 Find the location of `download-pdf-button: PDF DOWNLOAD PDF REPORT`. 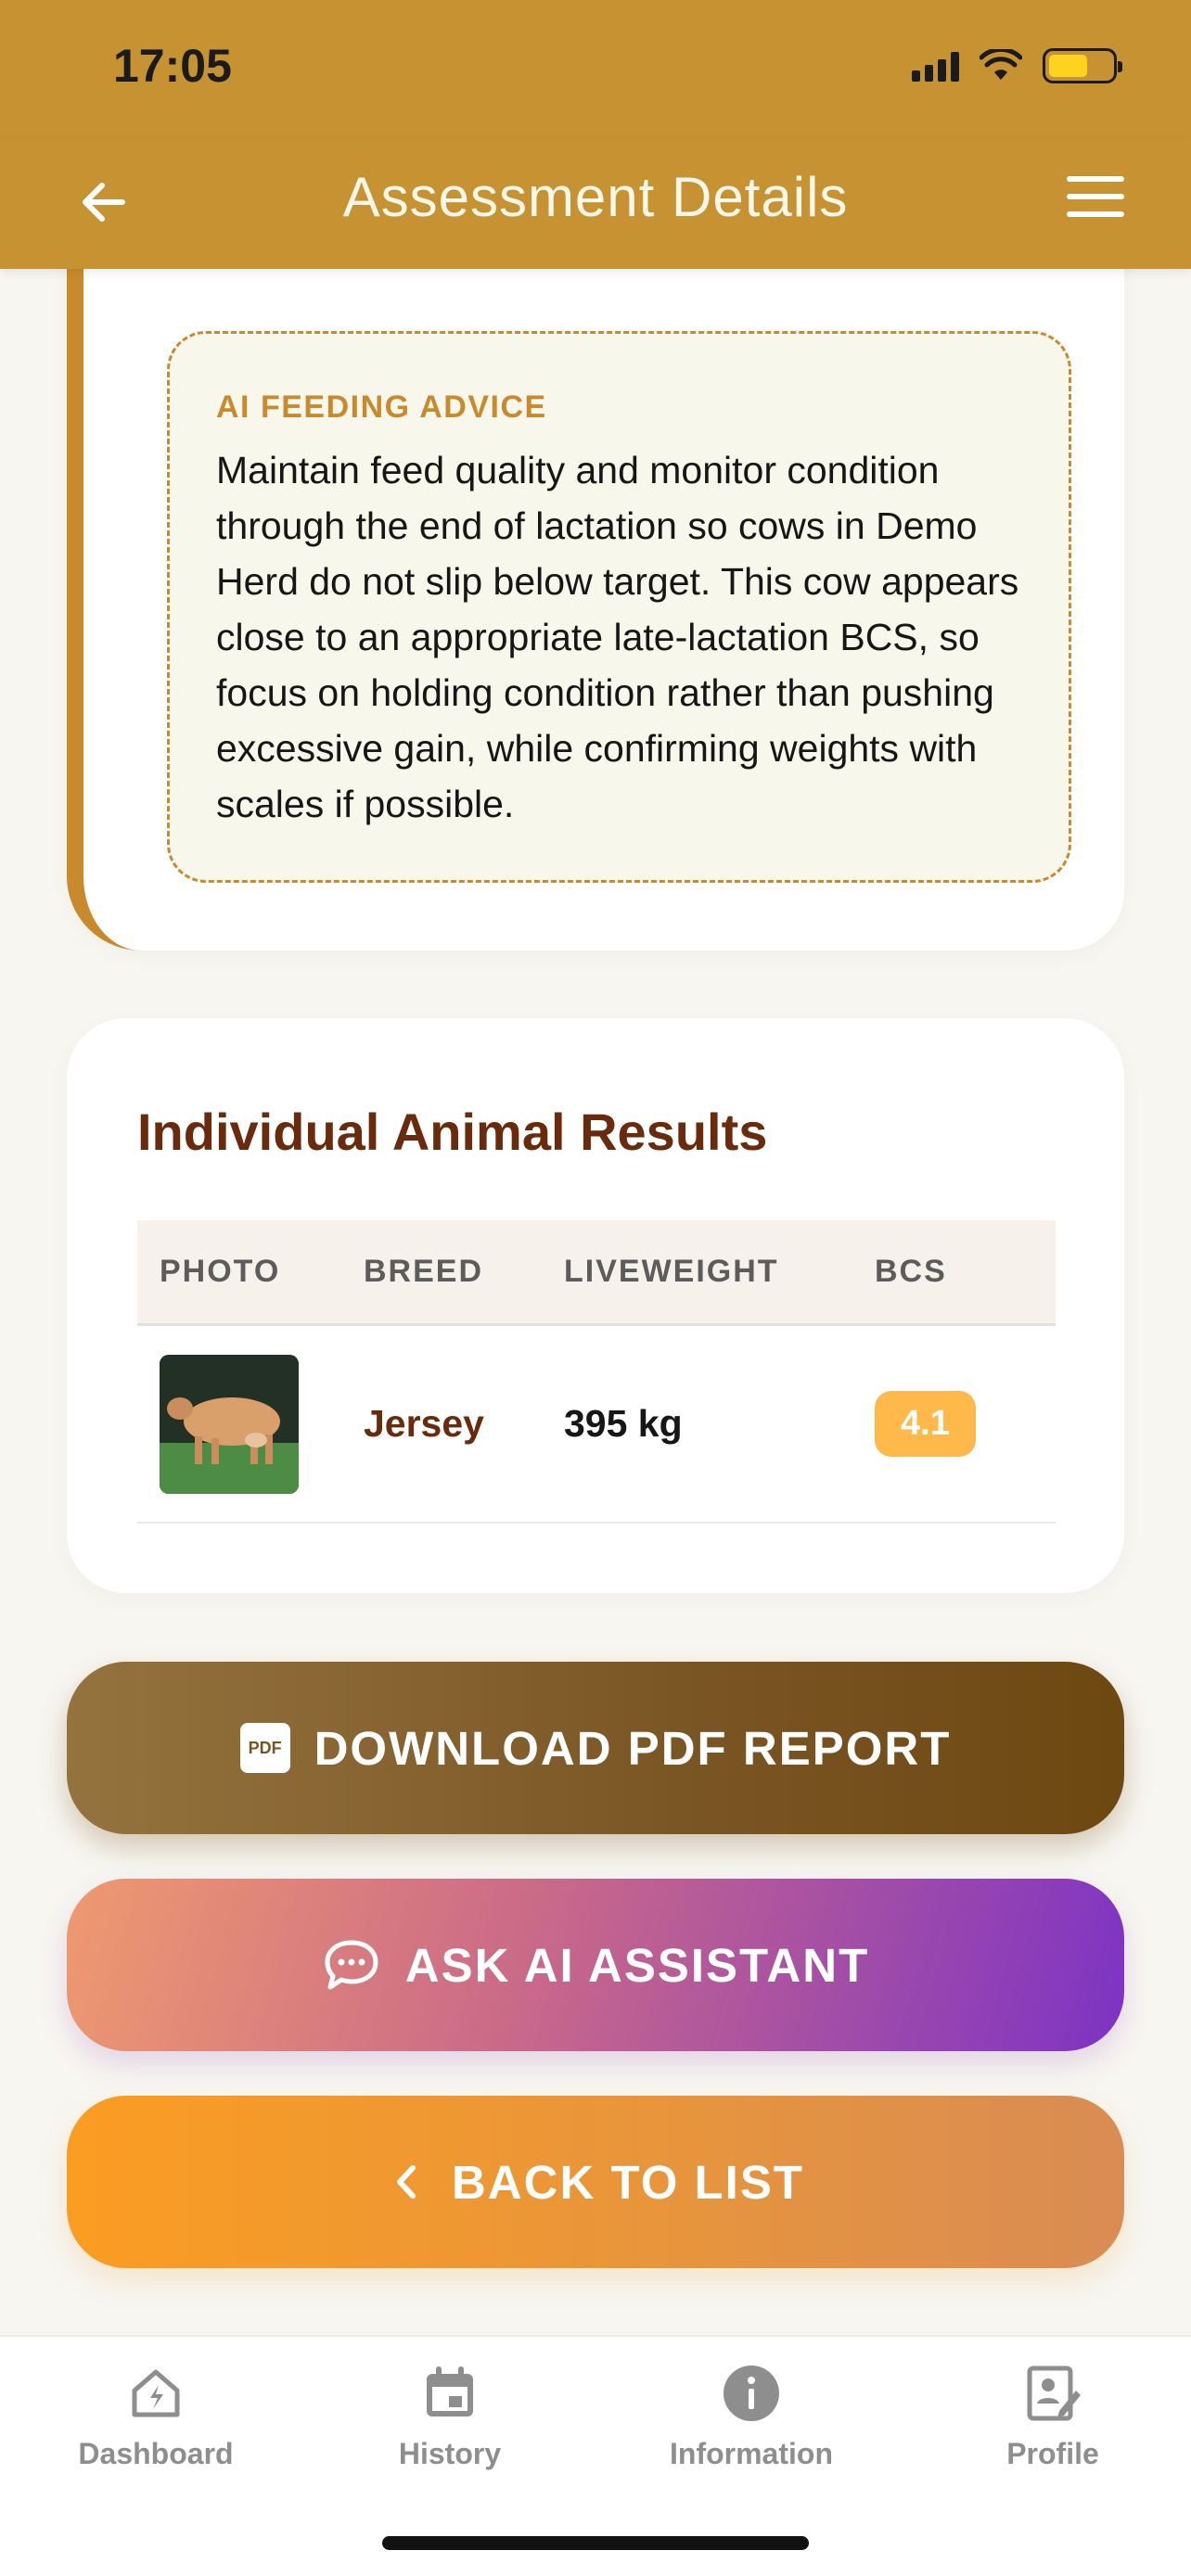

download-pdf-button: PDF DOWNLOAD PDF REPORT is located at coordinates (595, 1748).